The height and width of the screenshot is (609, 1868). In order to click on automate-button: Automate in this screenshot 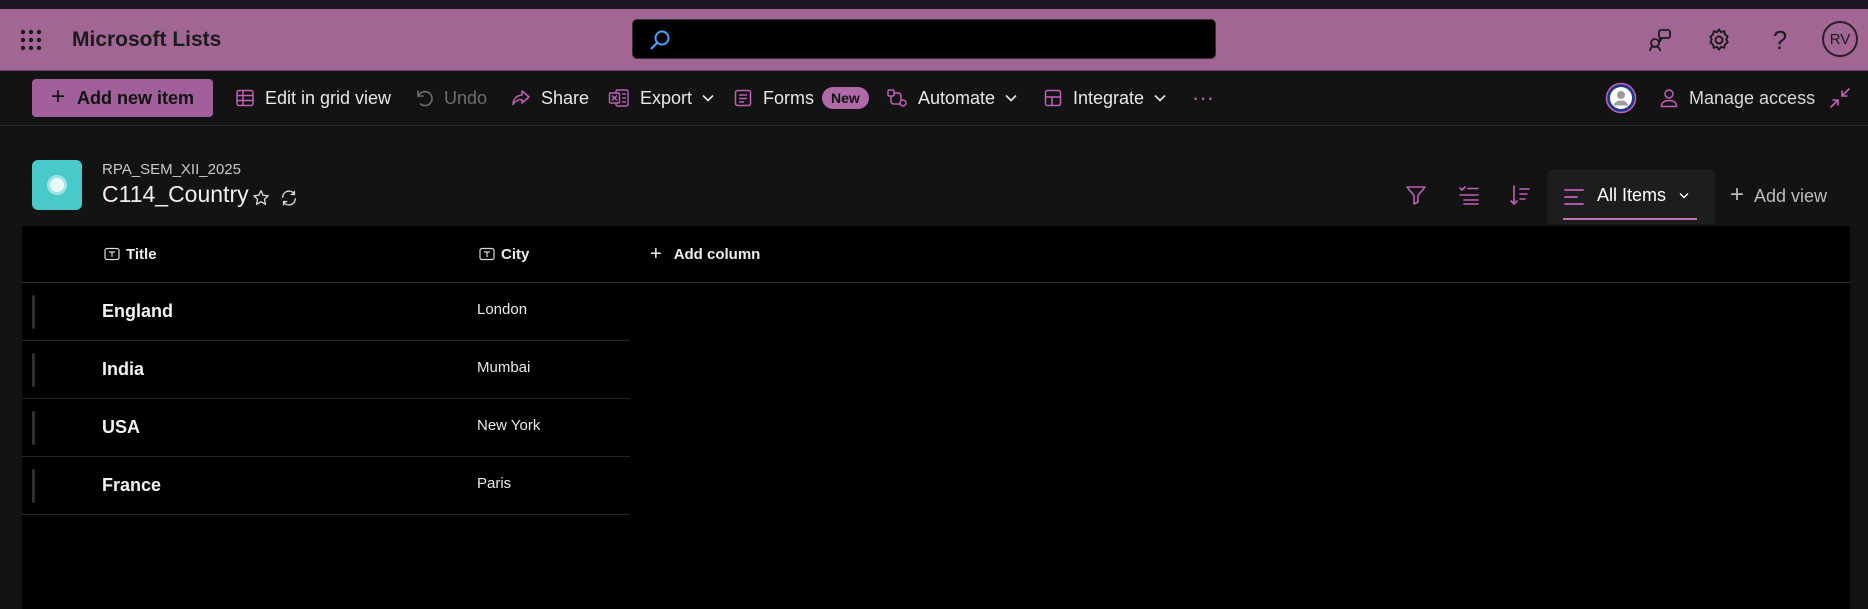, I will do `click(951, 98)`.